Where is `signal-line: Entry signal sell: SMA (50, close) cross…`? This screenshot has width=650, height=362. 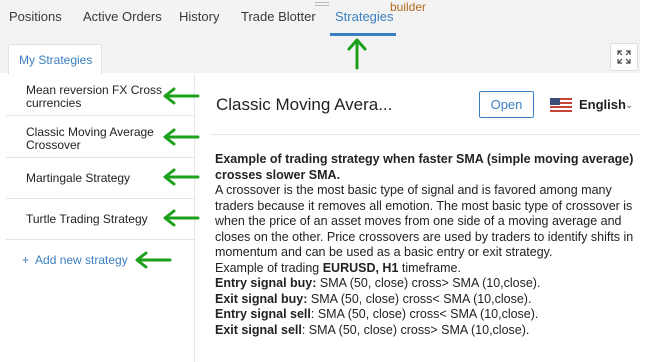 signal-line: Entry signal sell: SMA (50, close) cross… is located at coordinates (377, 314).